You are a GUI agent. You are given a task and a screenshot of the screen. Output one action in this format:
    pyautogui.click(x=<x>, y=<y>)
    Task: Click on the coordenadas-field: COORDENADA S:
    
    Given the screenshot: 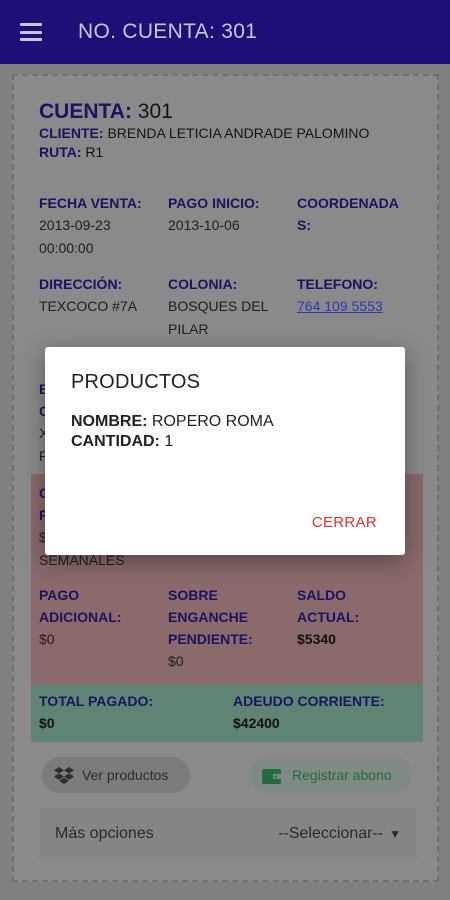 What is the action you would take?
    pyautogui.click(x=348, y=214)
    